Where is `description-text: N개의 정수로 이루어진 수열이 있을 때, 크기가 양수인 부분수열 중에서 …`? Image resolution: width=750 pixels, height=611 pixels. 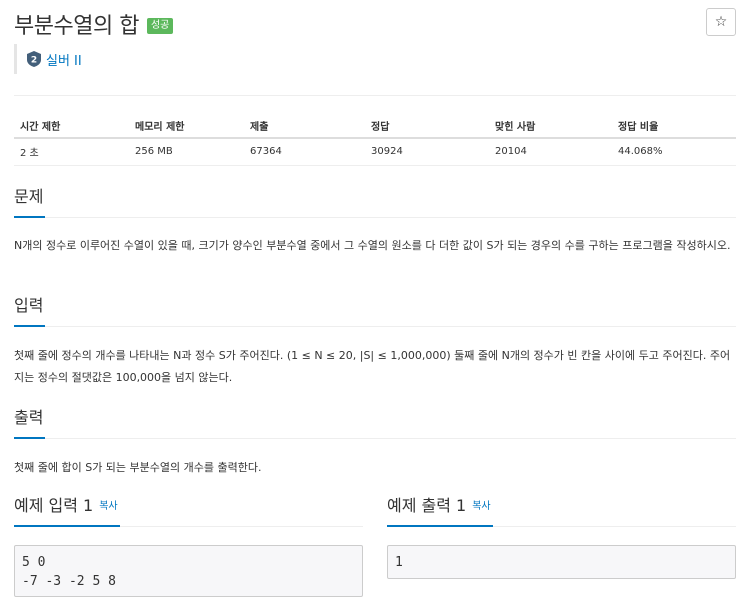
description-text: N개의 정수로 이루어진 수열이 있을 때, 크기가 양수인 부분수열 중에서 … is located at coordinates (372, 245).